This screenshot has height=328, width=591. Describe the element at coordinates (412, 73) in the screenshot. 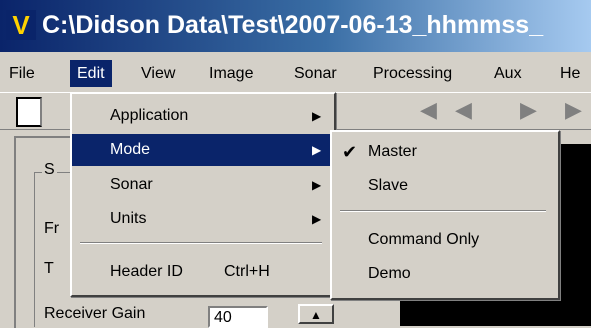

I see `menu-processing: Processing` at that location.